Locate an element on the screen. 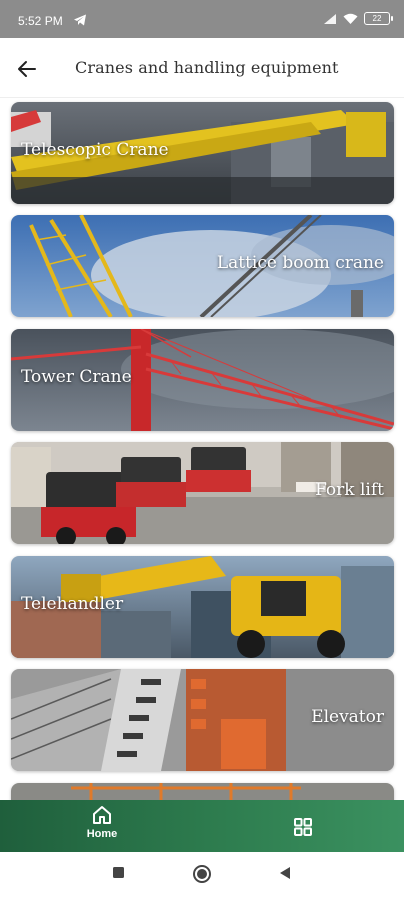 The width and height of the screenshot is (404, 900). arrow-left-icon is located at coordinates (27, 69).